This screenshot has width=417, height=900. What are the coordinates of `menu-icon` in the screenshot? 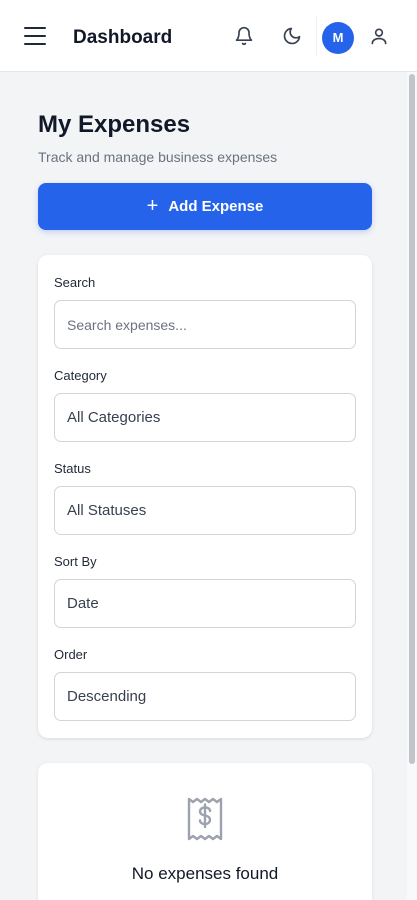 It's located at (35, 36).